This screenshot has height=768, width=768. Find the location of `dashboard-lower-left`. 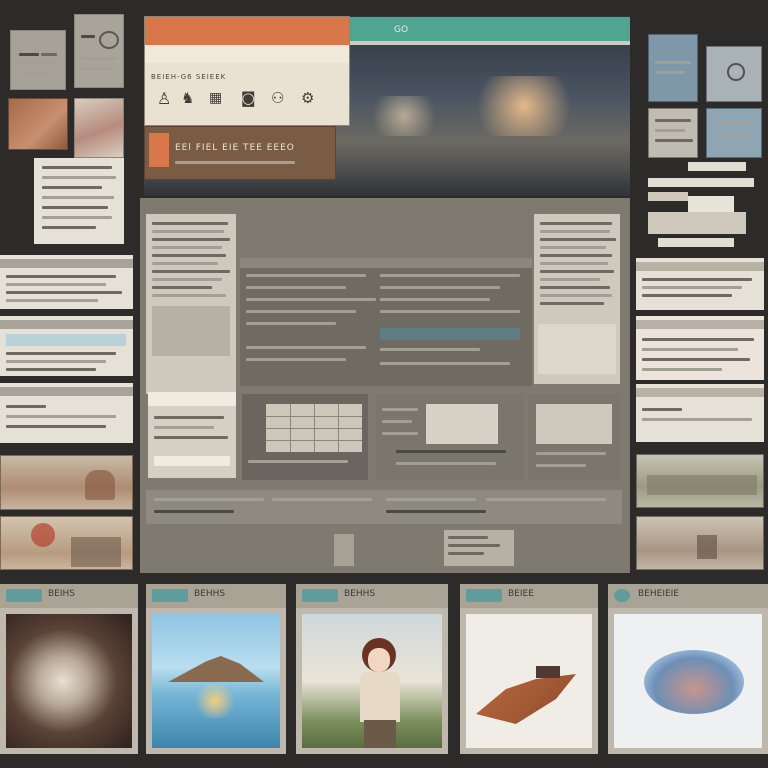

dashboard-lower-left is located at coordinates (192, 435).